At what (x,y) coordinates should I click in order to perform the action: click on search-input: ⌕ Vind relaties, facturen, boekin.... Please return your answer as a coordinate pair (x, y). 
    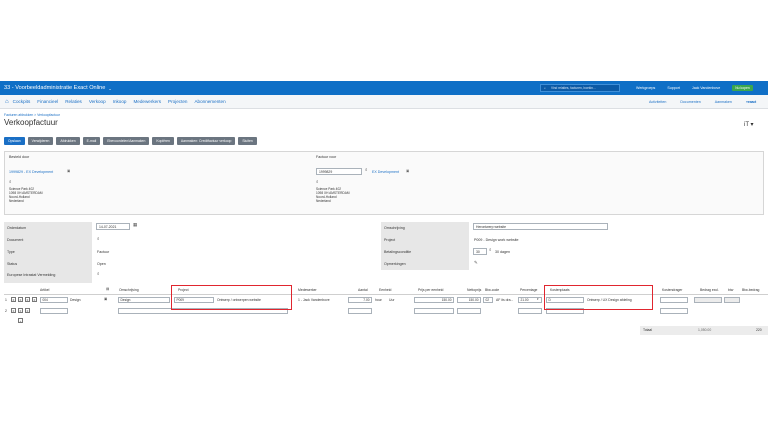
    Looking at the image, I should click on (580, 88).